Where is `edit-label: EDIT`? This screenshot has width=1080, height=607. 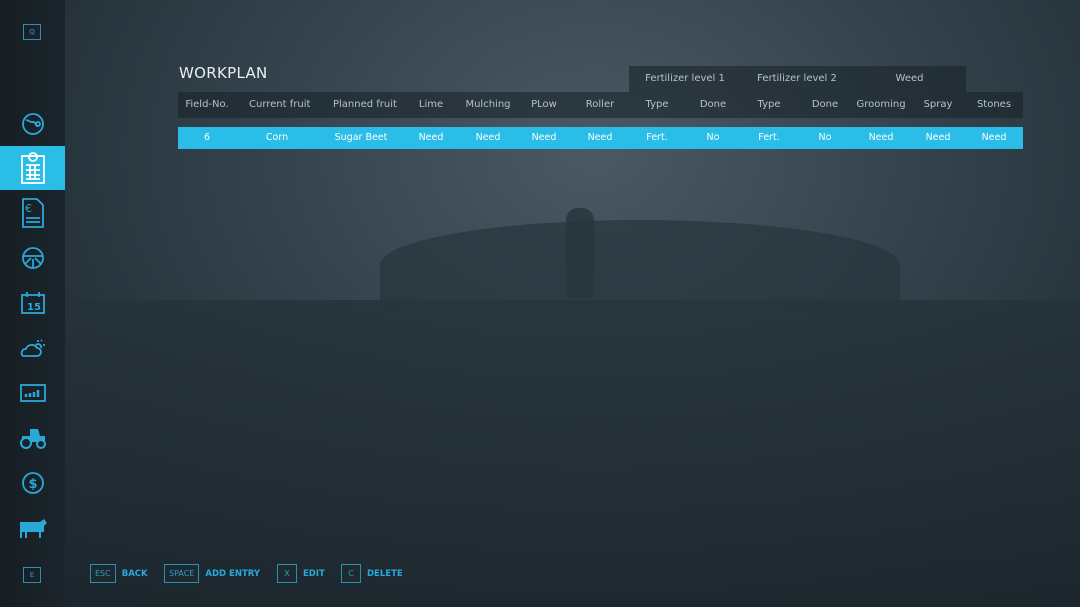 edit-label: EDIT is located at coordinates (314, 573).